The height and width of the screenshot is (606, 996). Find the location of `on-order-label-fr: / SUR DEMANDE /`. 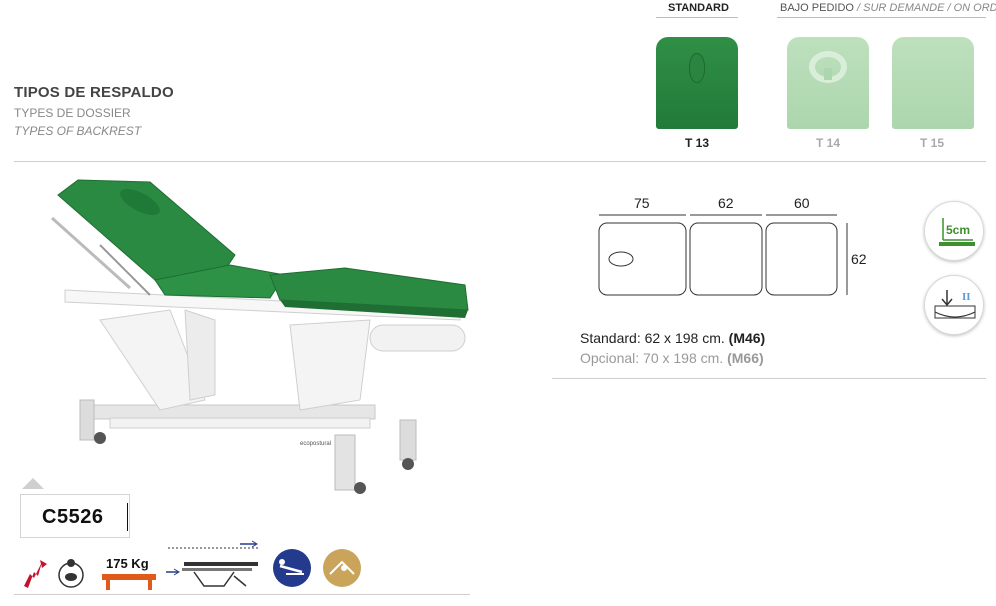

on-order-label-fr: / SUR DEMANDE / is located at coordinates (904, 8).